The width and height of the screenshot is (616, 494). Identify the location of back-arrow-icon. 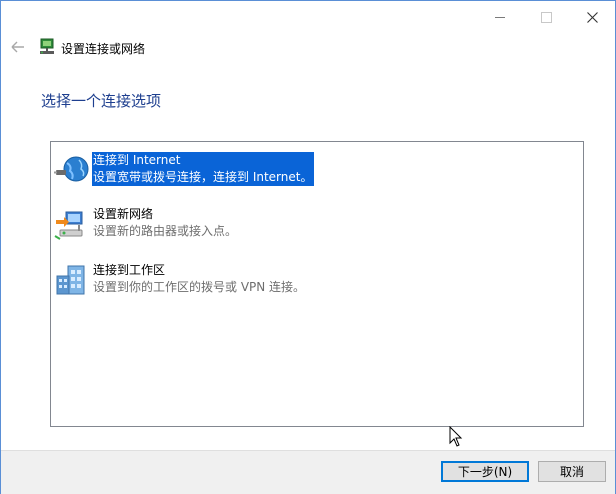
(18, 47).